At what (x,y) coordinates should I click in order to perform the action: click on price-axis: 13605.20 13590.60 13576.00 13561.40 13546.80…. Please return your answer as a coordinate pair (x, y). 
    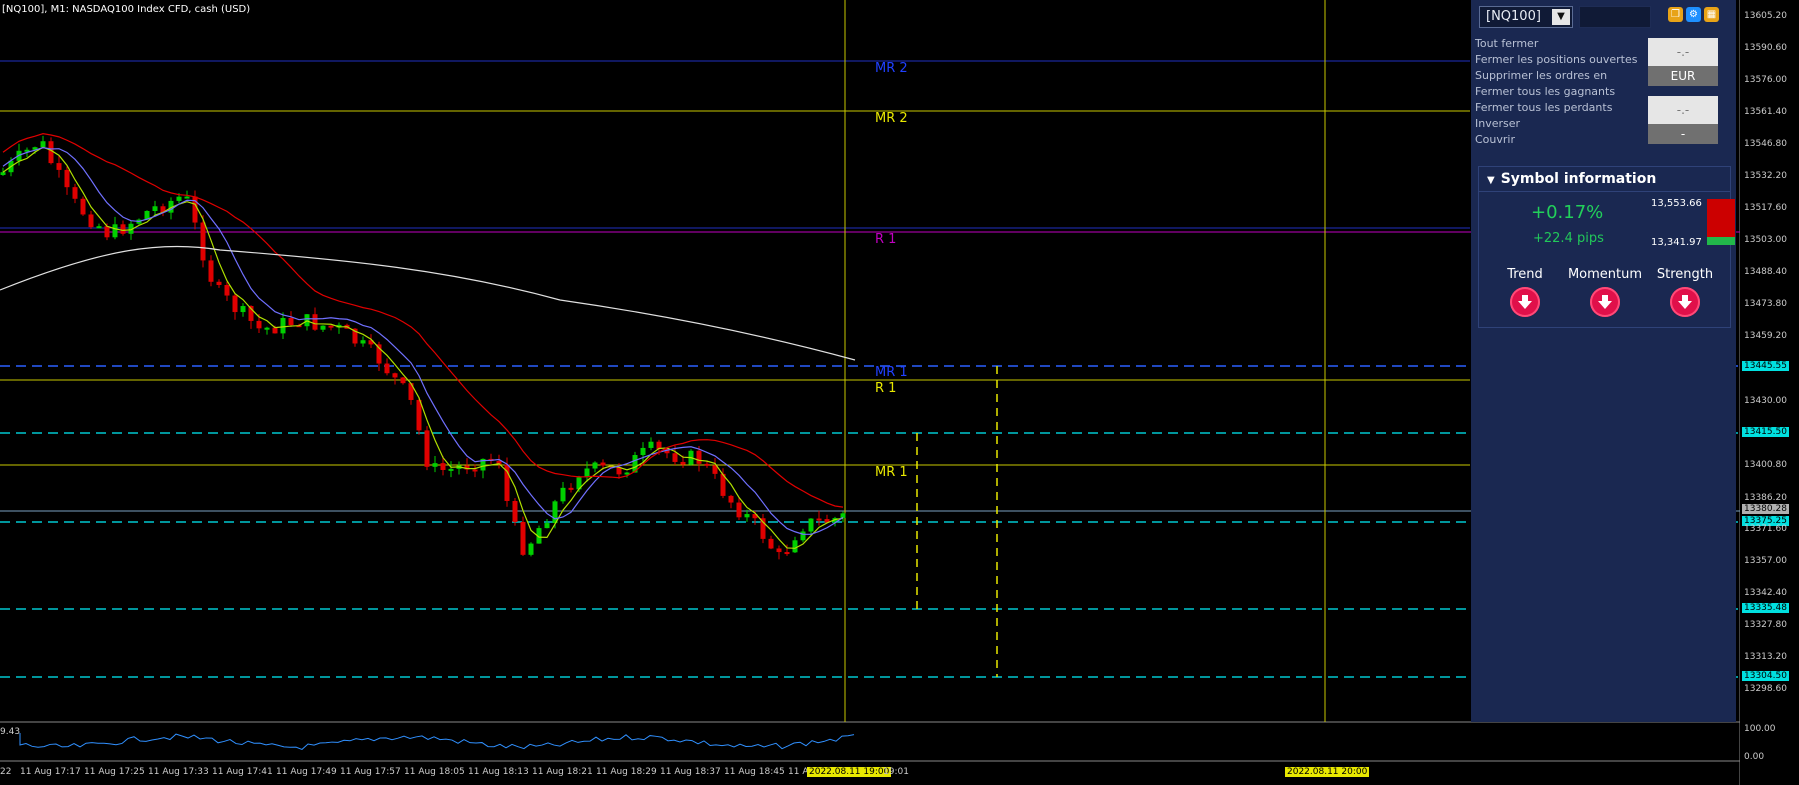
    Looking at the image, I should click on (1769, 392).